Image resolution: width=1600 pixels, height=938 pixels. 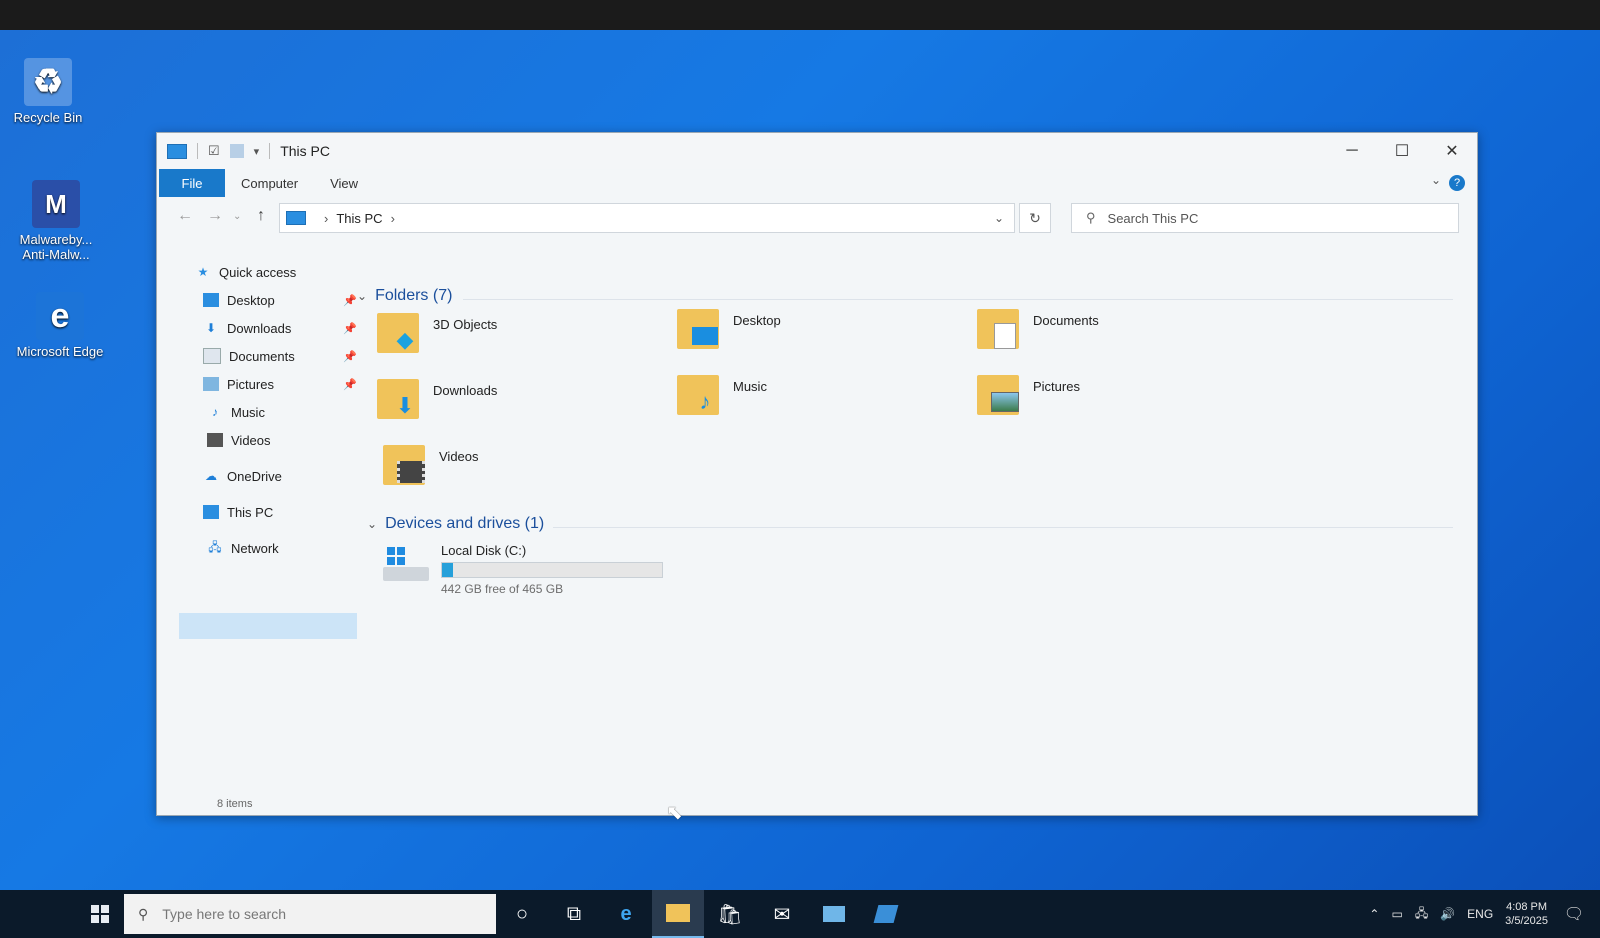 I want to click on tab-file: File, so click(x=192, y=183).